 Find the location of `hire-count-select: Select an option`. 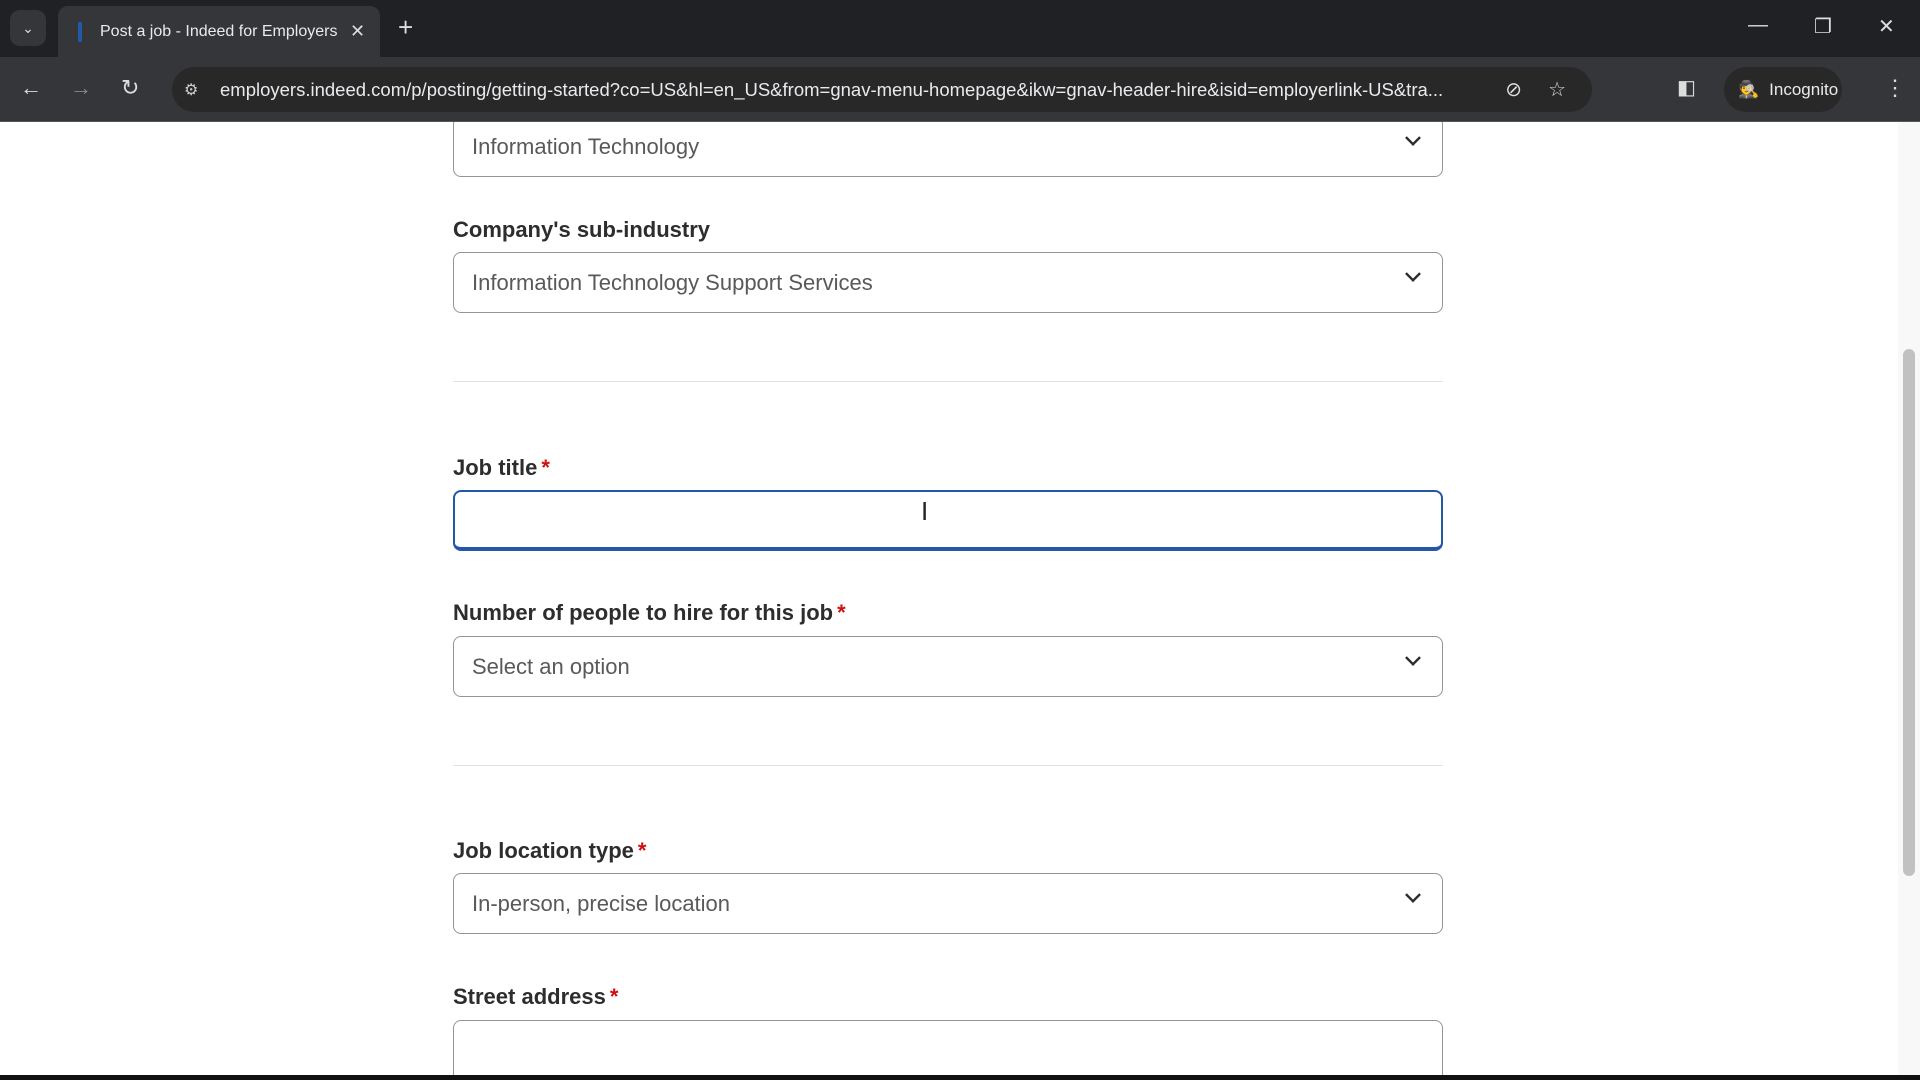

hire-count-select: Select an option is located at coordinates (948, 666).